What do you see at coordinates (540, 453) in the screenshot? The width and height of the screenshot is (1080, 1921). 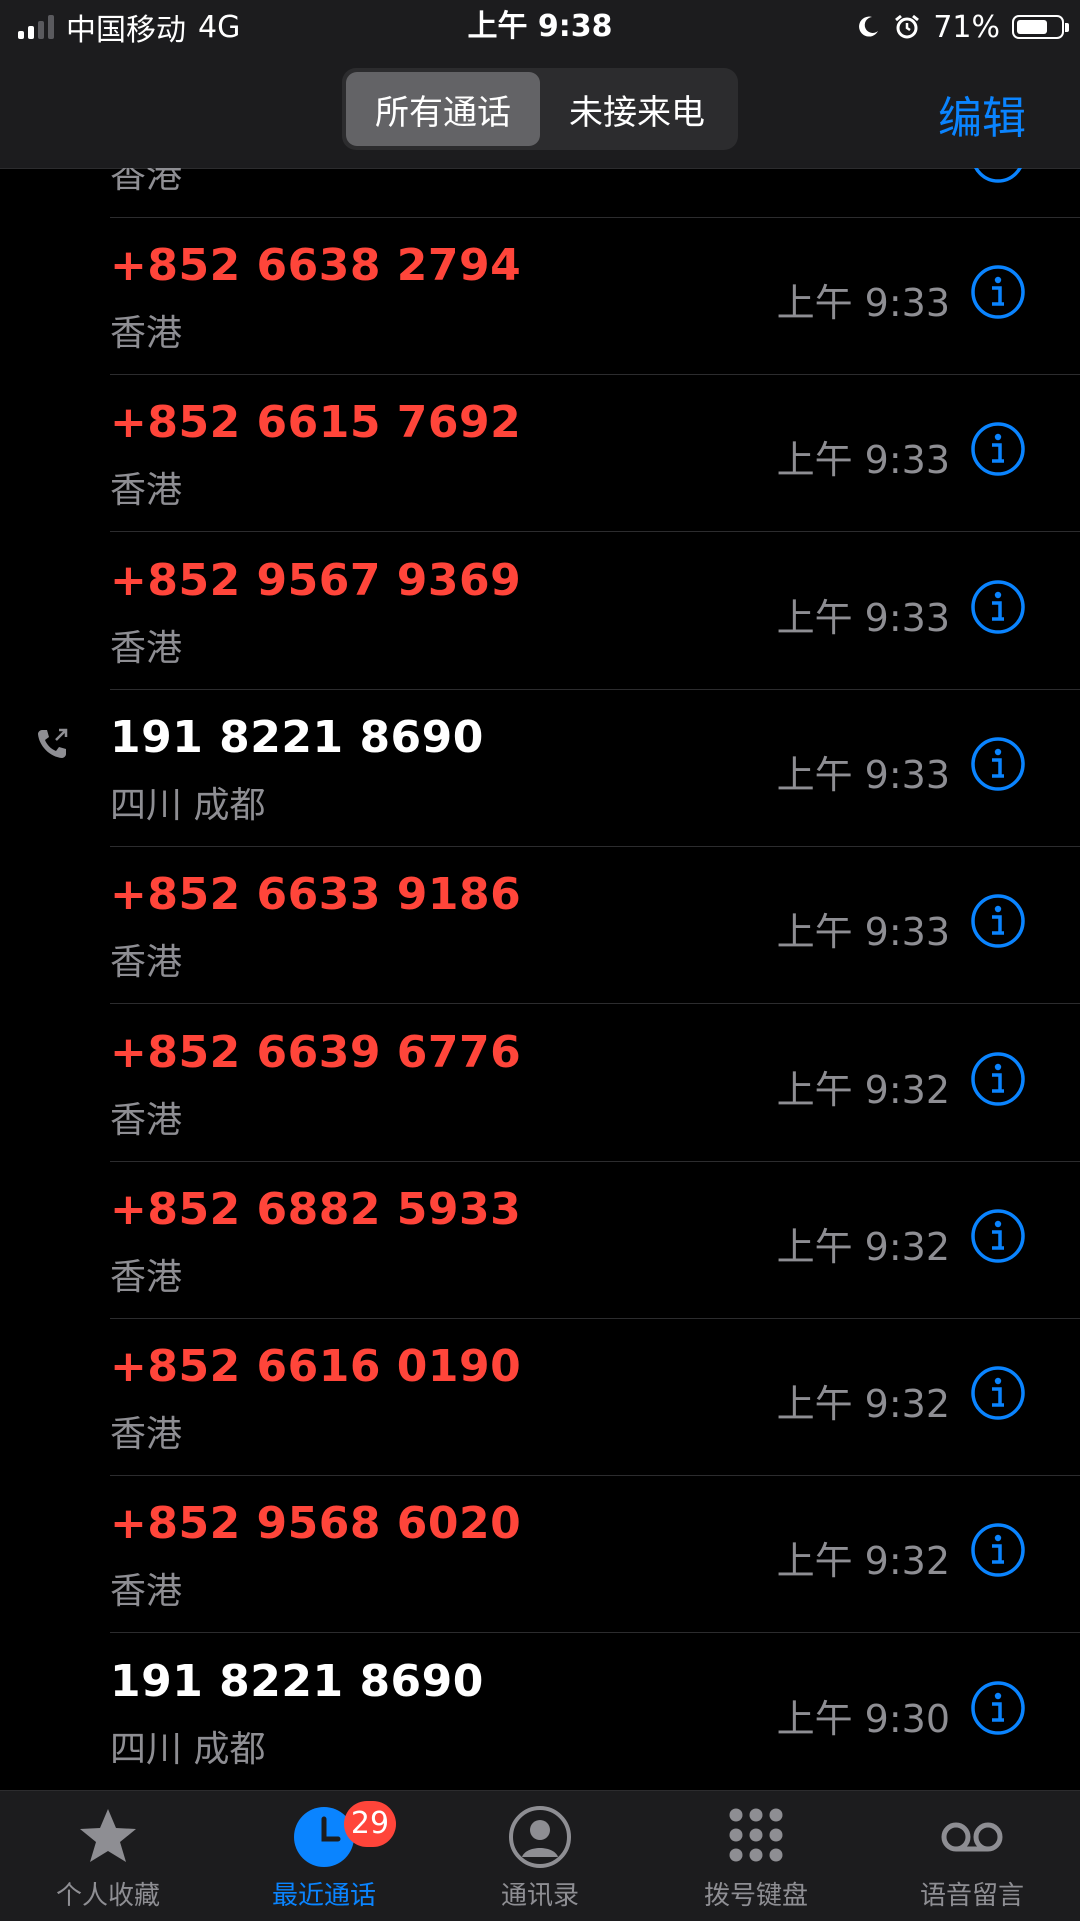 I see `call-row: +852 6615 7692 香港 上午 9:33` at bounding box center [540, 453].